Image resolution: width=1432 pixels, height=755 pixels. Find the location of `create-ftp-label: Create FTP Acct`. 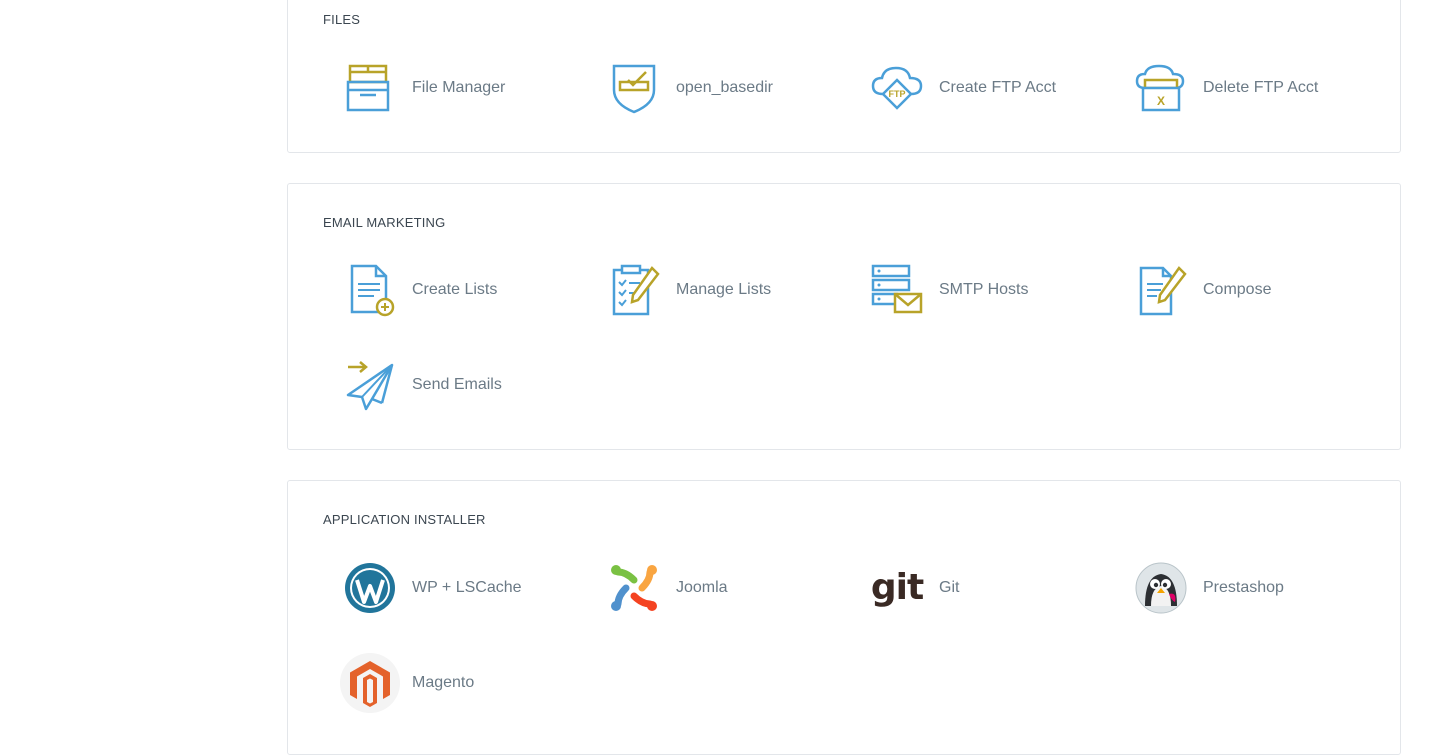

create-ftp-label: Create FTP Acct is located at coordinates (998, 87).